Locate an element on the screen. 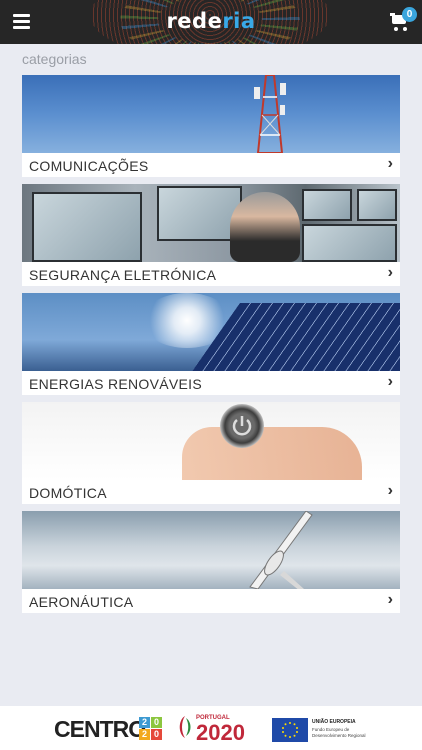 This screenshot has width=422, height=750. category-card-energias: ENERGIAS RENOVÁVEIS › is located at coordinates (211, 344).